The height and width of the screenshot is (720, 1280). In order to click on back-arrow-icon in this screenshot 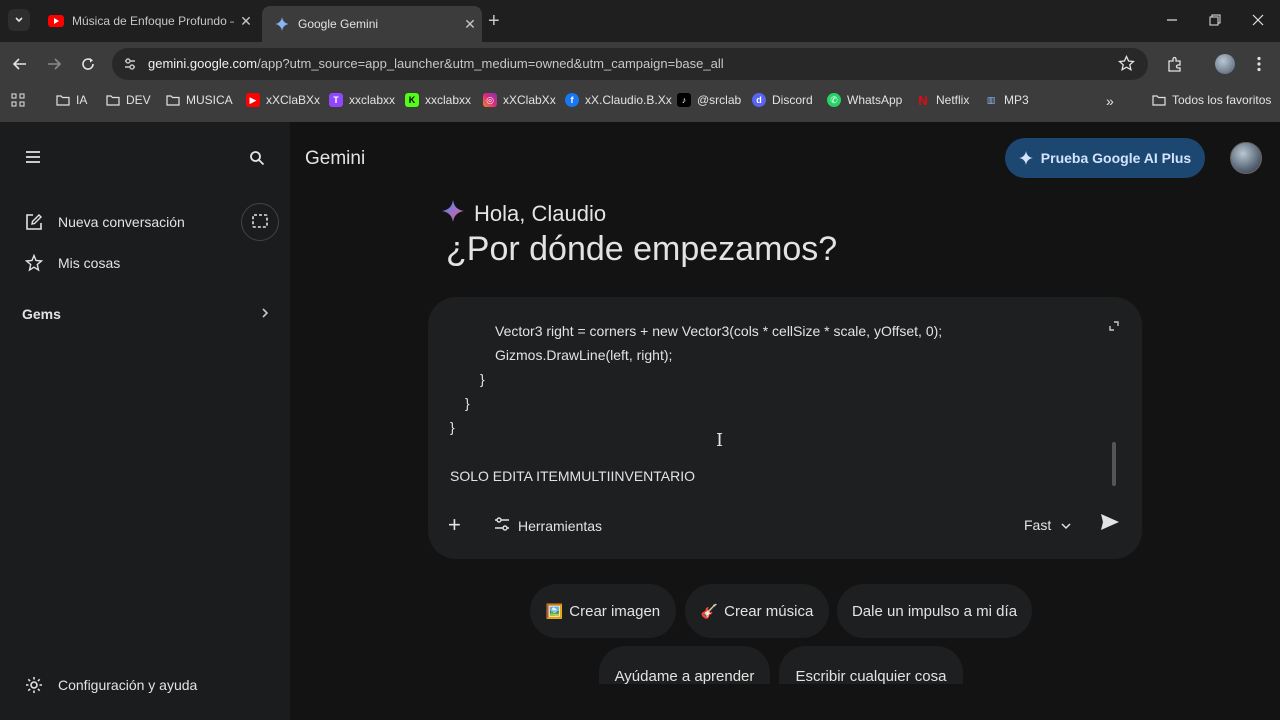, I will do `click(20, 64)`.